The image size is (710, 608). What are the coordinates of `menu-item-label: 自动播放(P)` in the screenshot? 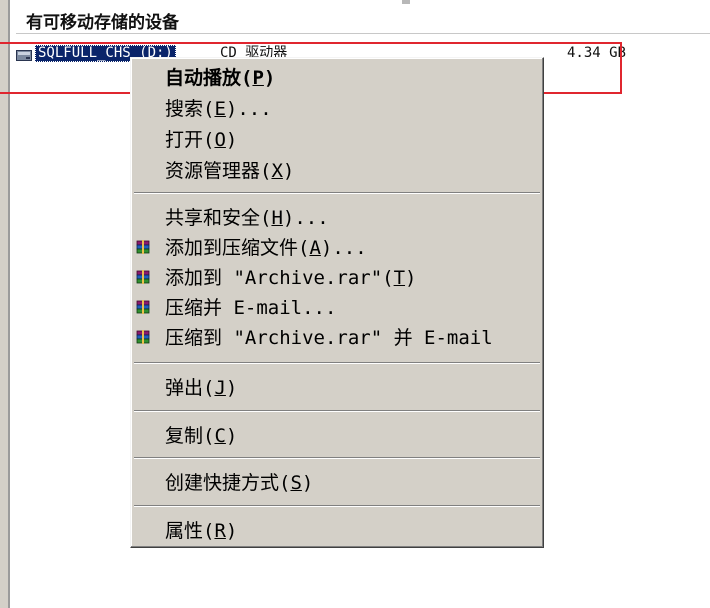 It's located at (220, 78).